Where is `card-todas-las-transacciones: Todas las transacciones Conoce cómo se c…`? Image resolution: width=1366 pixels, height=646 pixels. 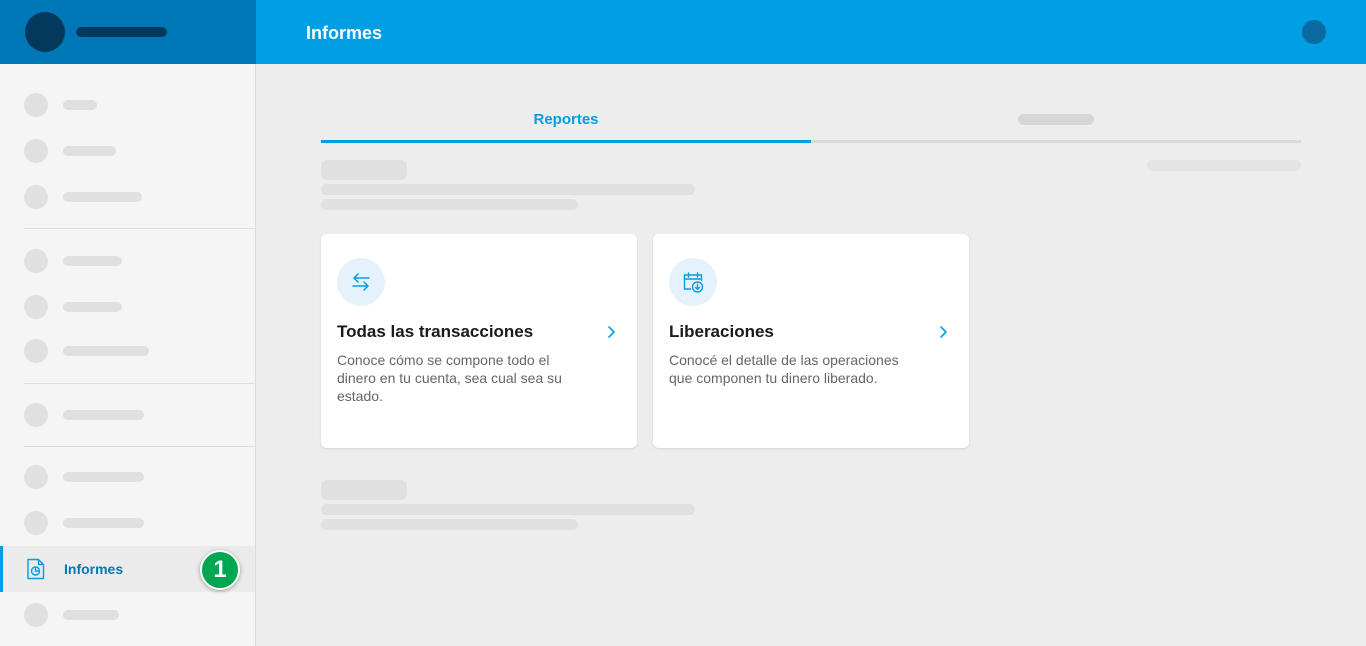 card-todas-las-transacciones: Todas las transacciones Conoce cómo se c… is located at coordinates (479, 341).